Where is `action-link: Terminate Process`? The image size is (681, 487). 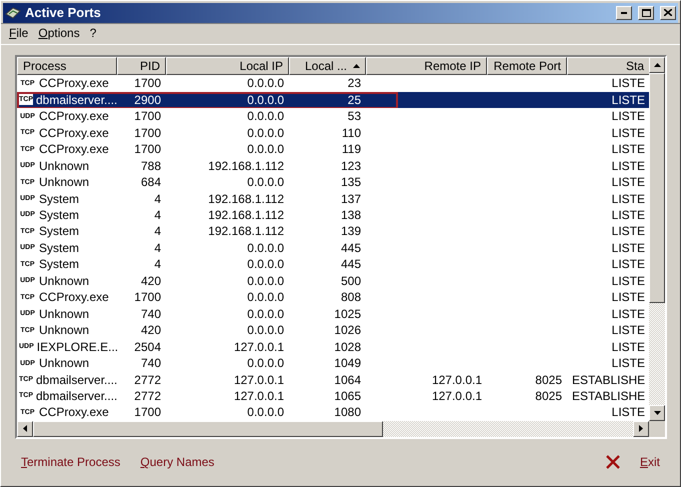 action-link: Terminate Process is located at coordinates (70, 462).